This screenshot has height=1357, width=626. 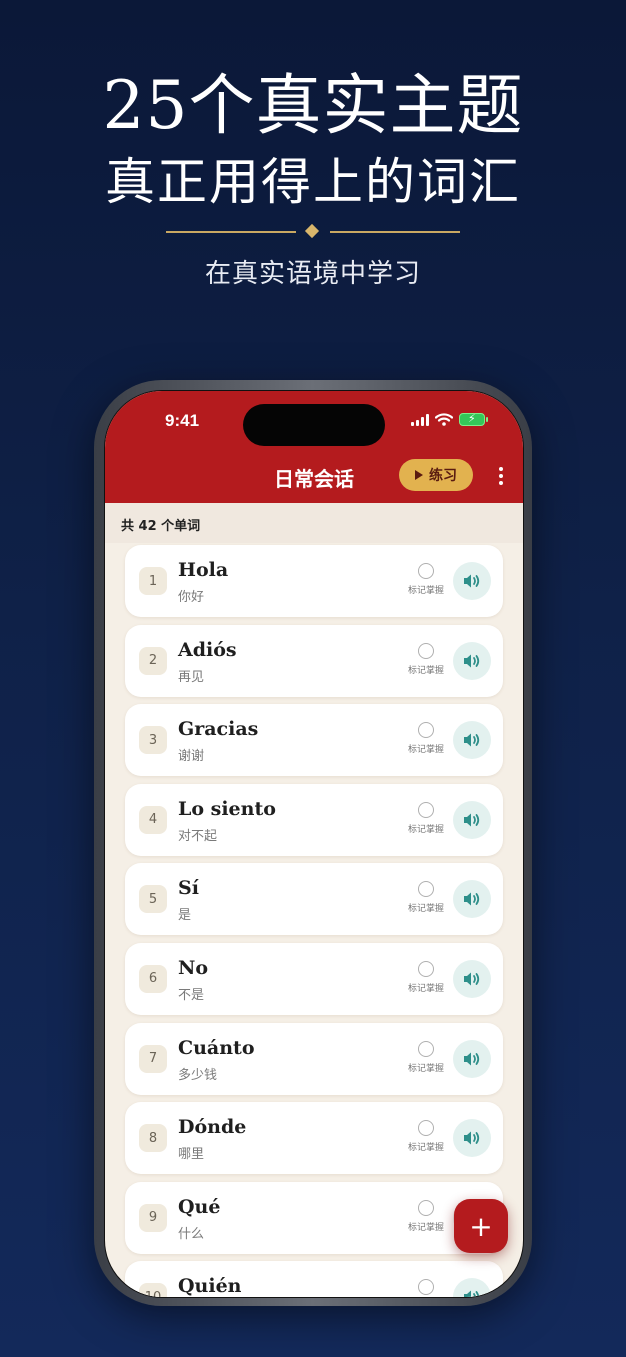 What do you see at coordinates (191, 1234) in the screenshot?
I see `chinese-meaning: 什么` at bounding box center [191, 1234].